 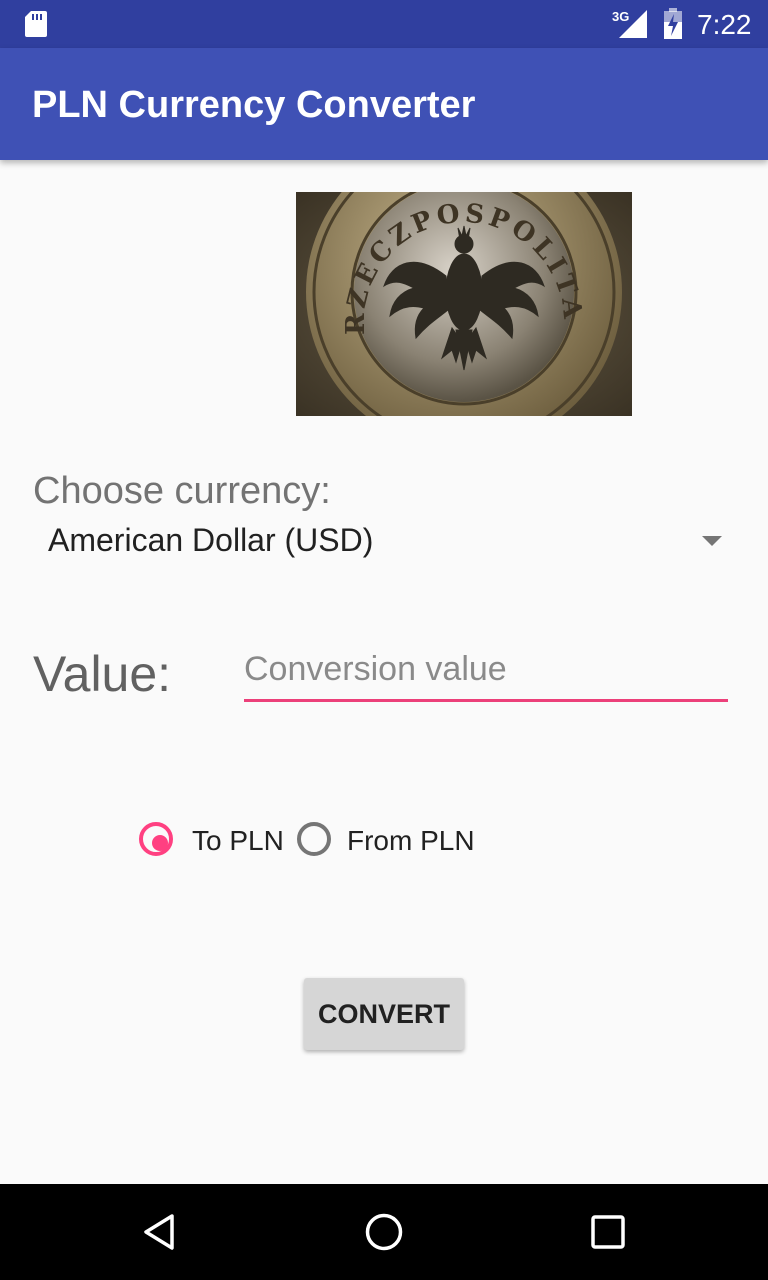 I want to click on app-title: PLN Currency Converter, so click(x=254, y=105).